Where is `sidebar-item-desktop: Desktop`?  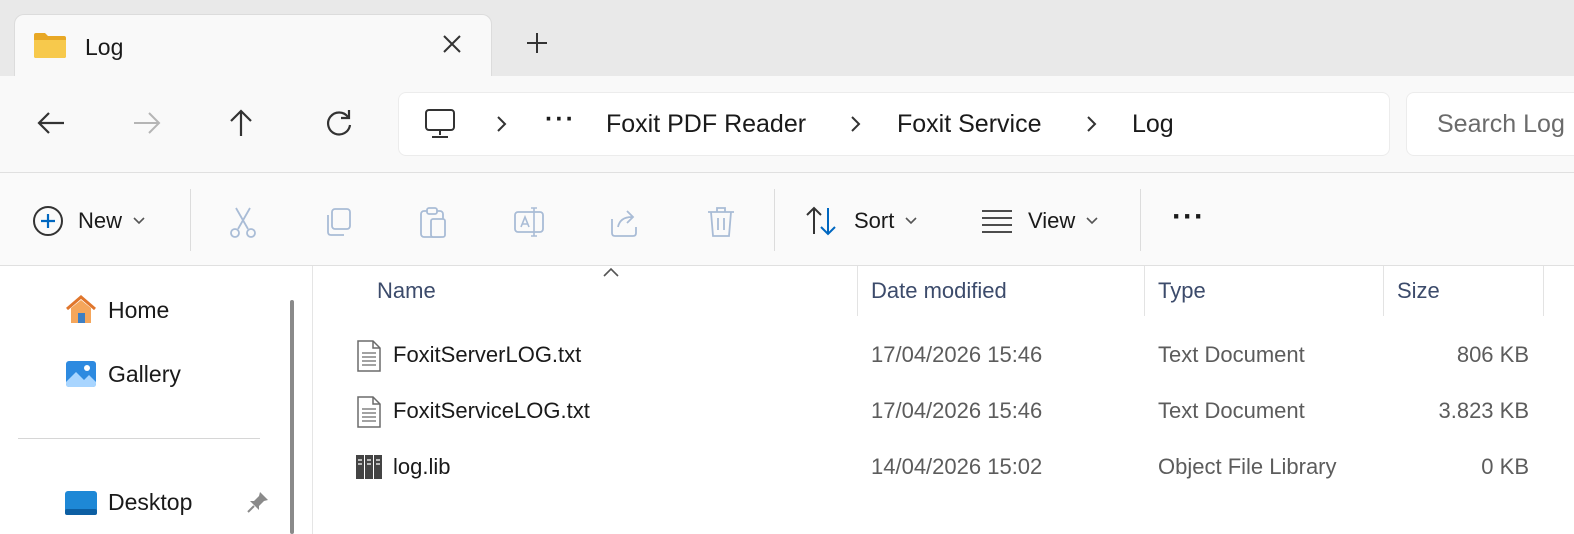 sidebar-item-desktop: Desktop is located at coordinates (128, 502).